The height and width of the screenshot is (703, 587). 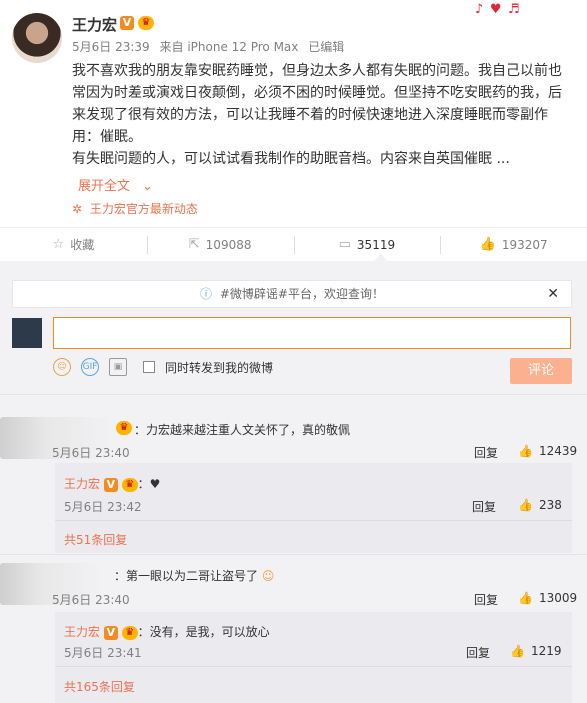 I want to click on post-body-line: 来发现了很有效的方法，可以让我睡不着的时候快速地进入深度睡眠而零副作, so click(x=310, y=115).